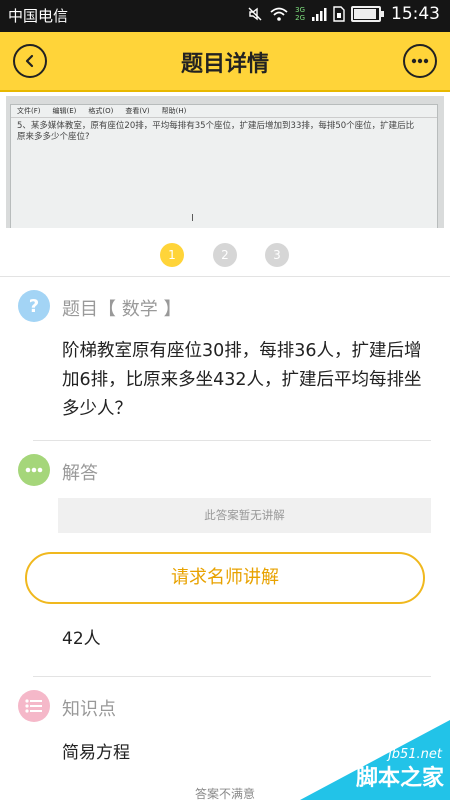 This screenshot has width=450, height=802. I want to click on top-bar: 题目详情, so click(225, 62).